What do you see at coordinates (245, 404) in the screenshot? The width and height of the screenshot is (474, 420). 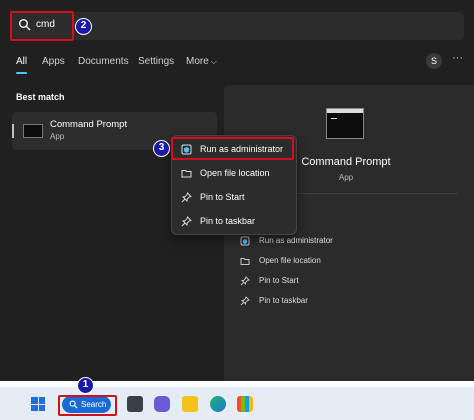 I see `store-icon` at bounding box center [245, 404].